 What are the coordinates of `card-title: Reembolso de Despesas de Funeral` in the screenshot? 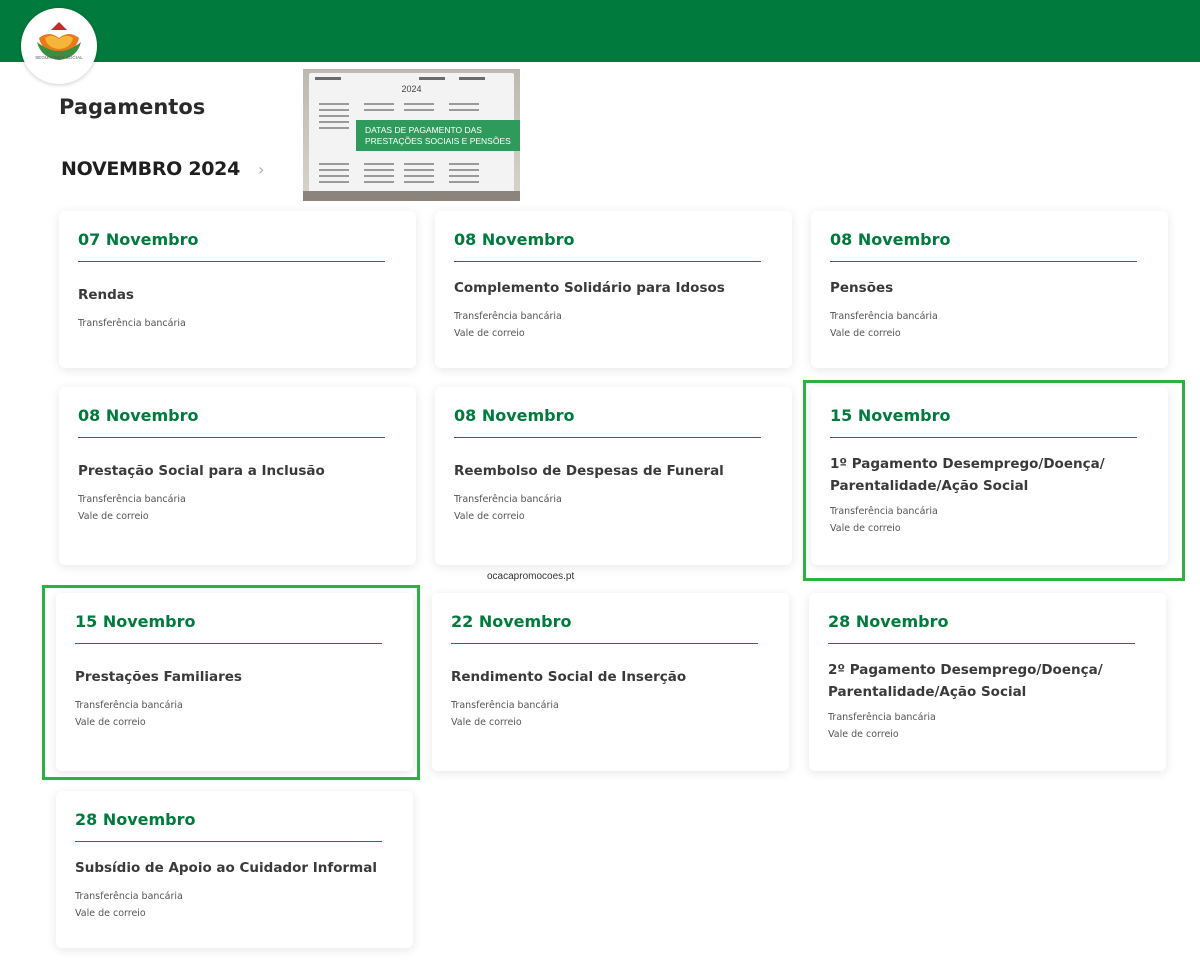 It's located at (589, 471).